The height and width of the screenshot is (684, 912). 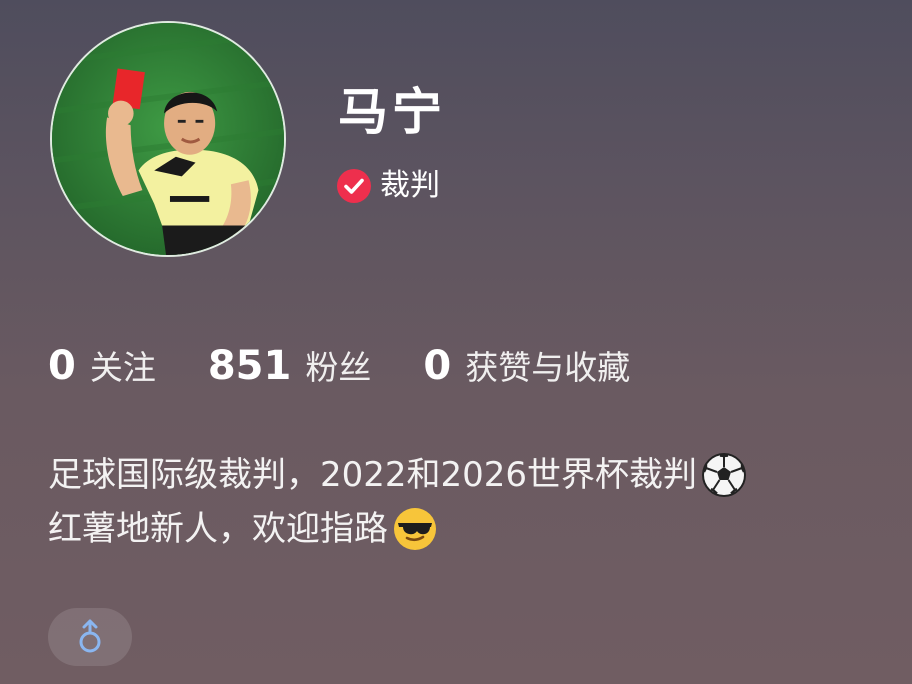 I want to click on likes-count: 0, so click(x=437, y=366).